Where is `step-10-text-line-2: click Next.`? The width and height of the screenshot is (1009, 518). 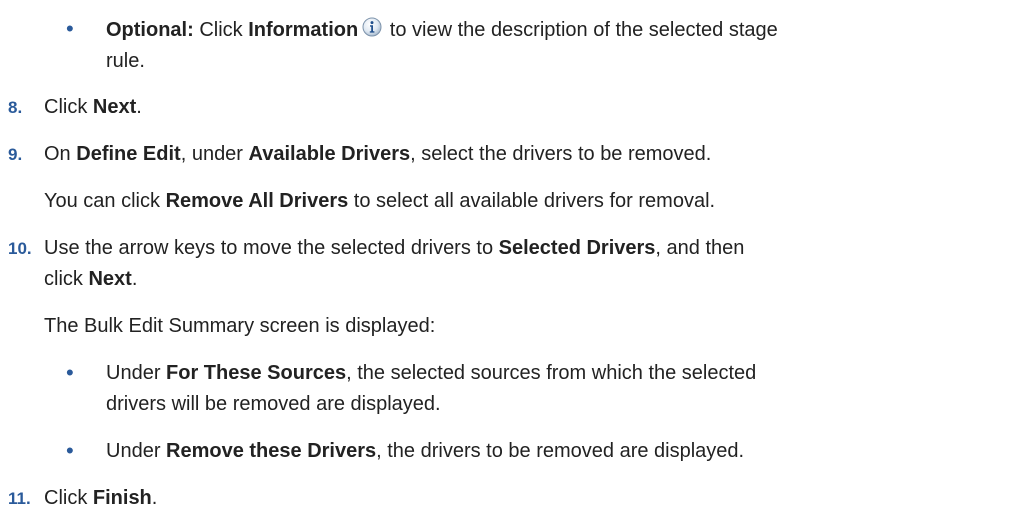
step-10-text-line-2: click Next. is located at coordinates (91, 279).